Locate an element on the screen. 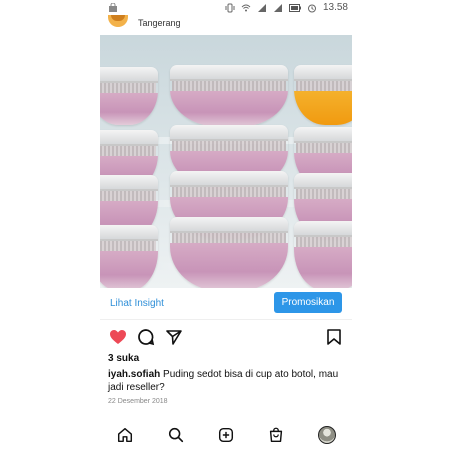 This screenshot has width=450, height=450. search-icon is located at coordinates (175, 435).